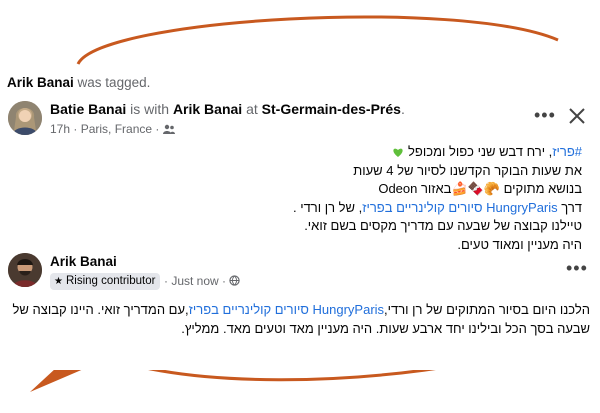  Describe the element at coordinates (235, 280) in the screenshot. I see `public-globe-icon` at that location.